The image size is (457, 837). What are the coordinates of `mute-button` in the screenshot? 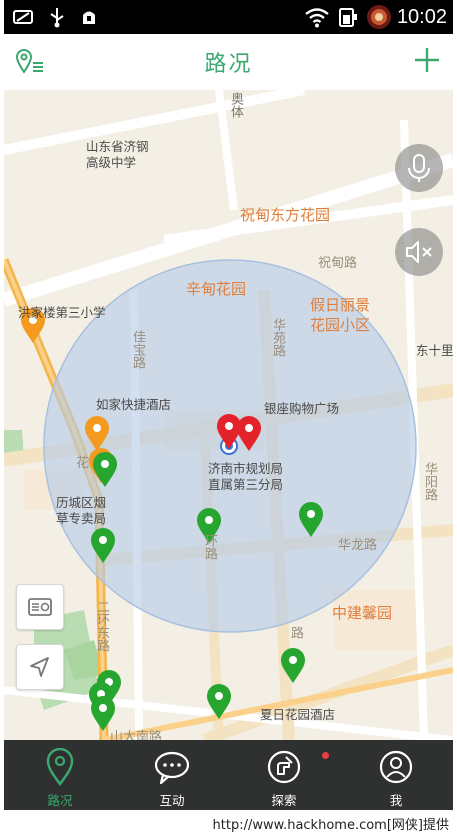 It's located at (419, 252).